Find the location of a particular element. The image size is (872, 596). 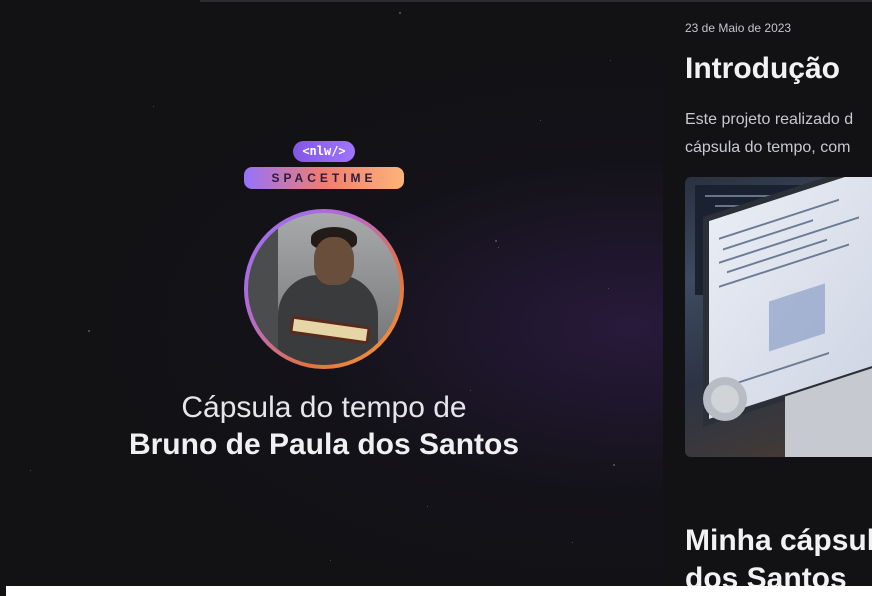

logo-badge: <nlw/> is located at coordinates (324, 151).